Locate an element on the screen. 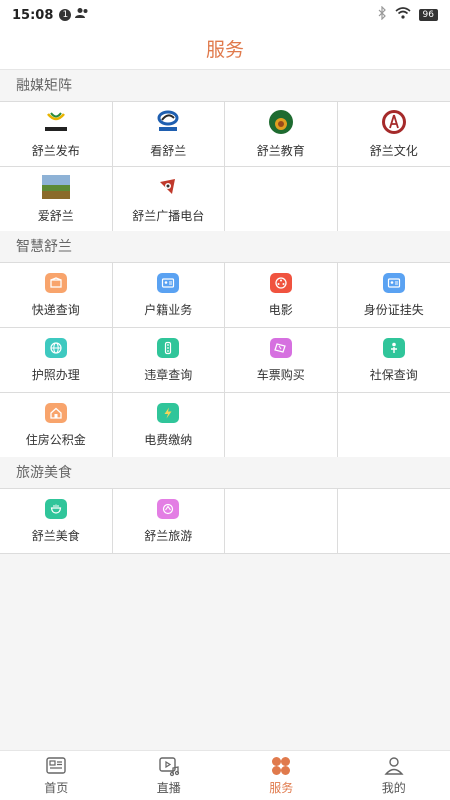  service-id-card-loss: 身份证挂失 is located at coordinates (393, 295).